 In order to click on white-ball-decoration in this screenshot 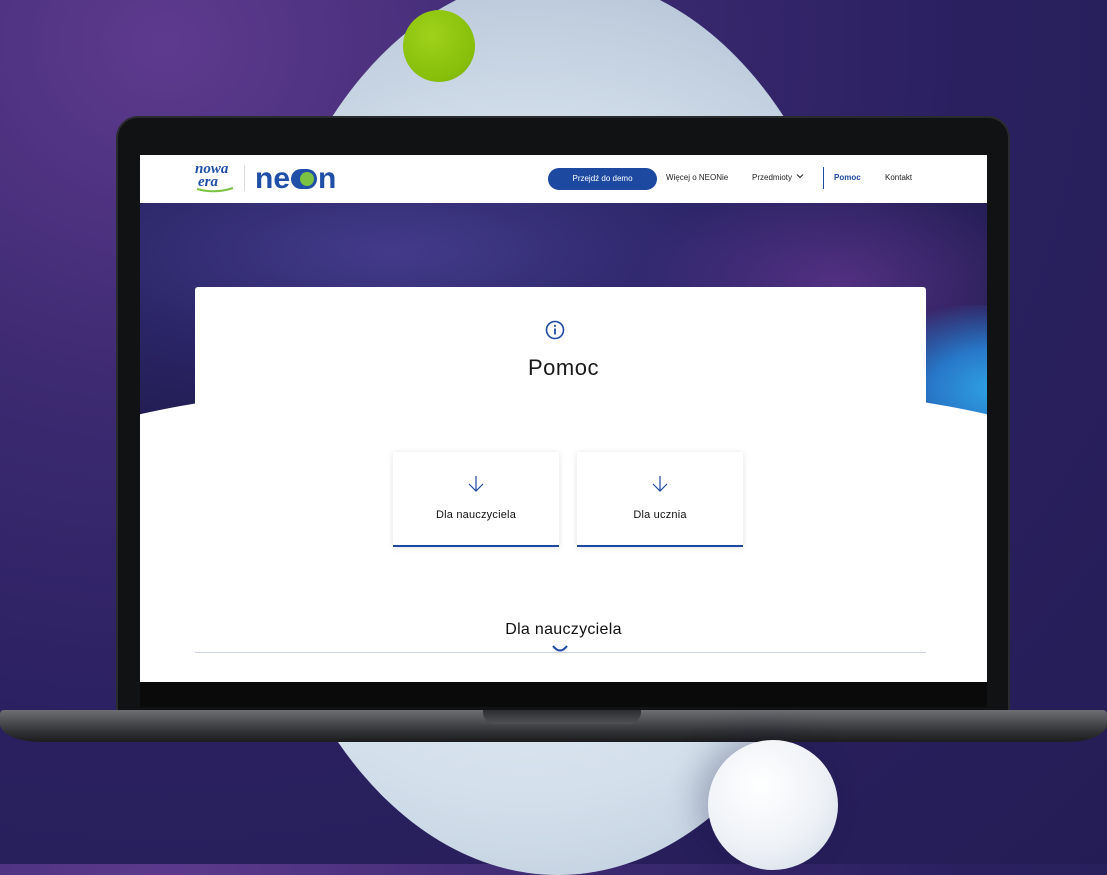, I will do `click(773, 805)`.